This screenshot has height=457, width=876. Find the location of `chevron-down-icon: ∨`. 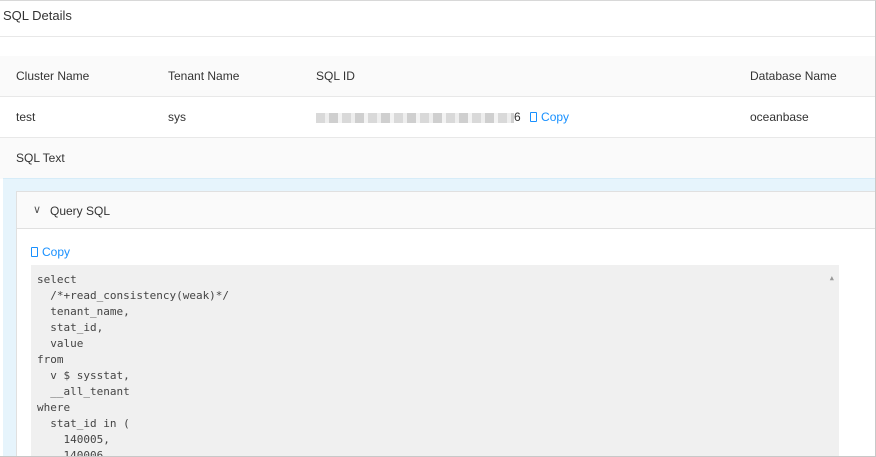

chevron-down-icon: ∨ is located at coordinates (37, 210).